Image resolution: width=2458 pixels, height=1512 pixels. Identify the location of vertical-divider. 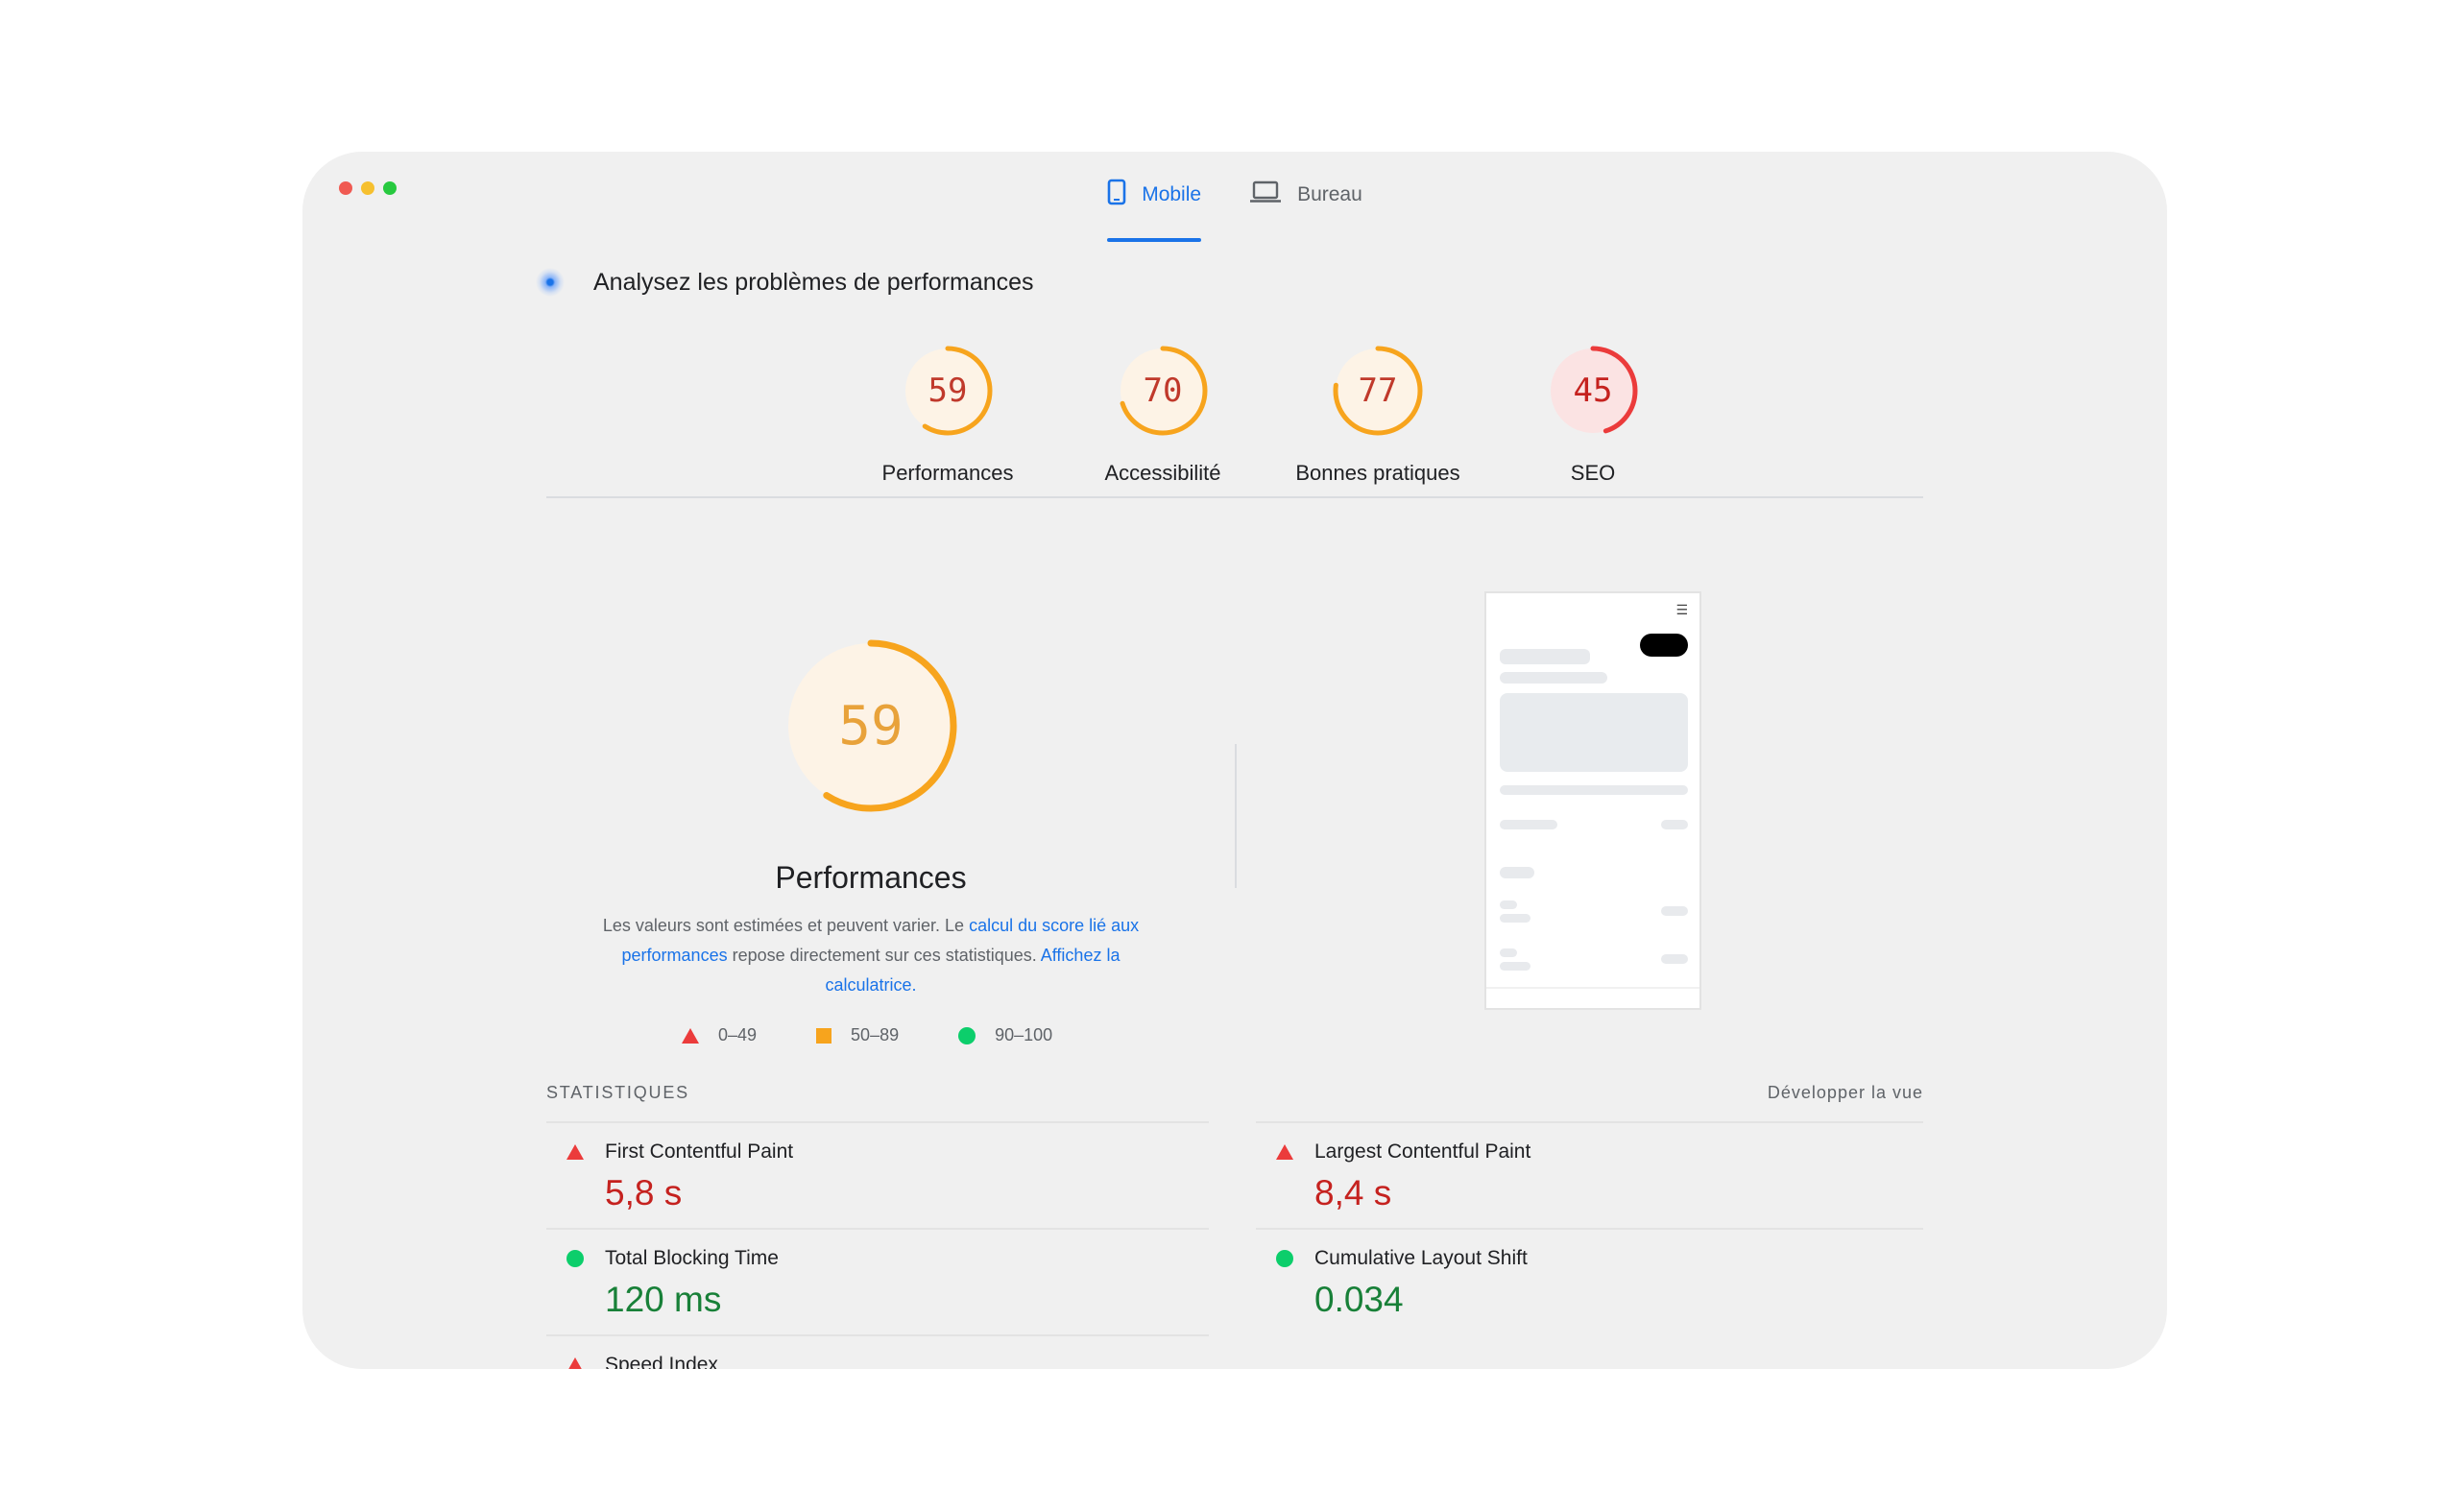
(1236, 816).